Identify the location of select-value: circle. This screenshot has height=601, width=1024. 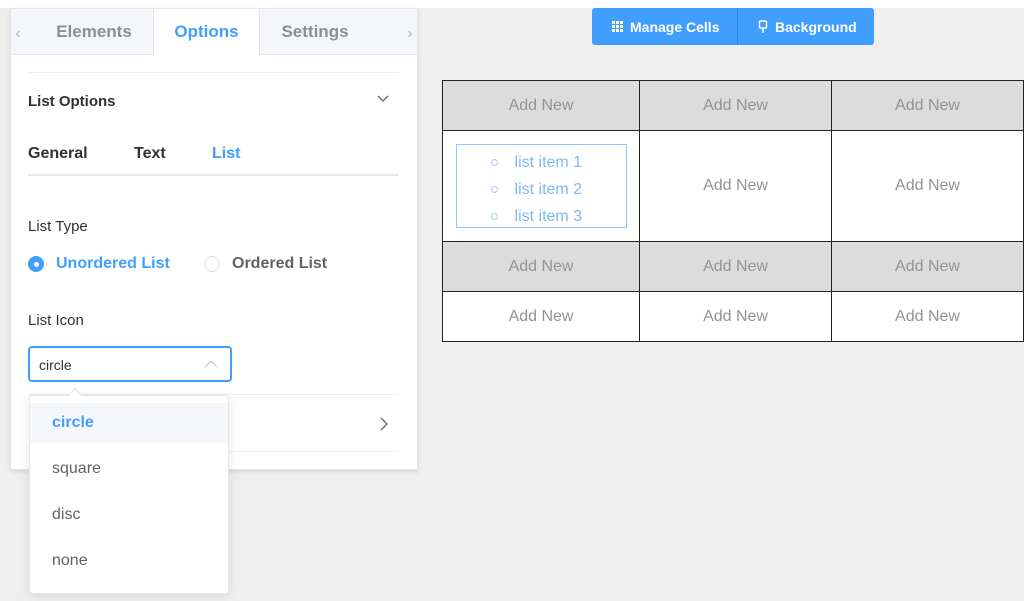
(55, 365).